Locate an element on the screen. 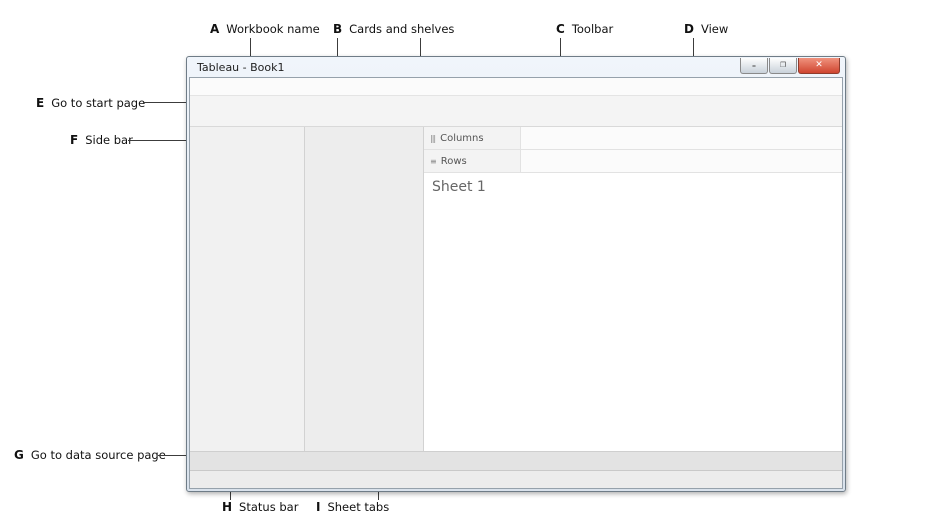  columns-shelf-label: ||| Columns is located at coordinates (472, 138).